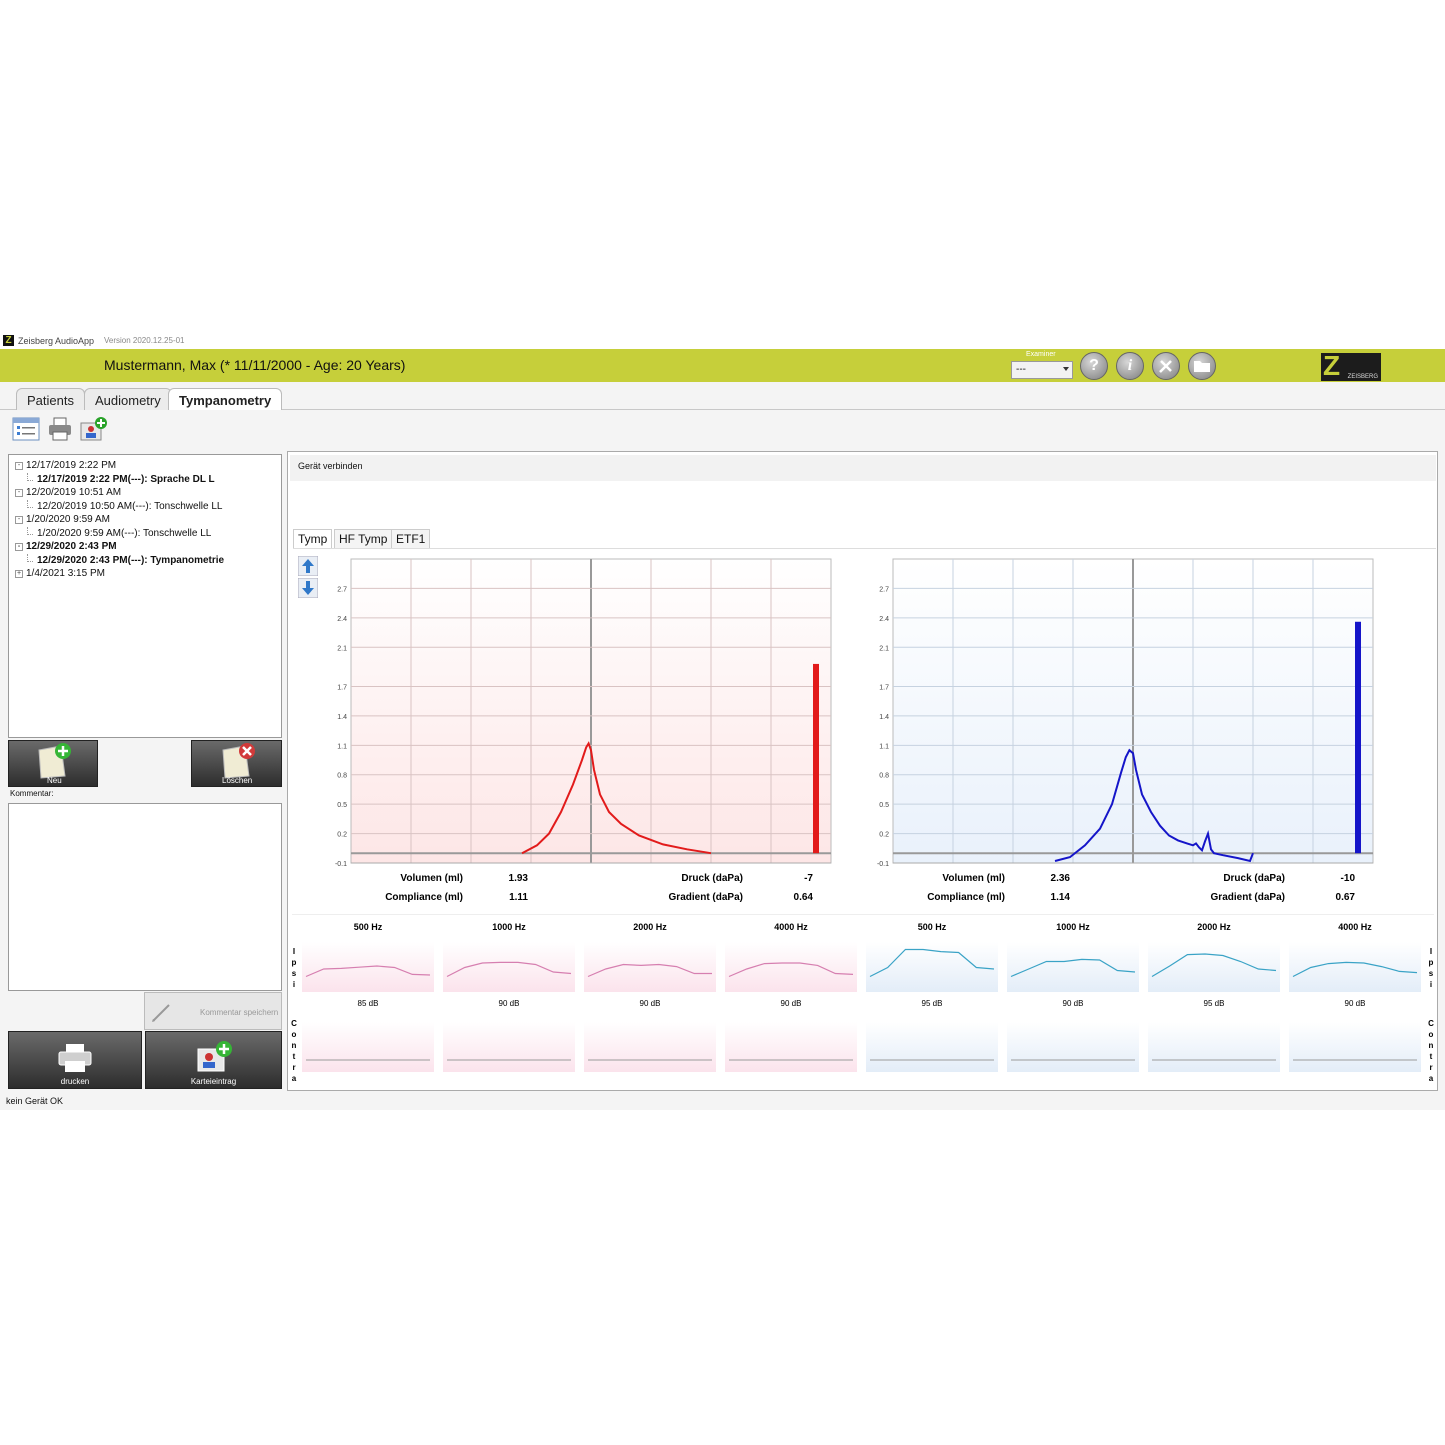  What do you see at coordinates (1431, 962) in the screenshot?
I see `vertical-label-char: p` at bounding box center [1431, 962].